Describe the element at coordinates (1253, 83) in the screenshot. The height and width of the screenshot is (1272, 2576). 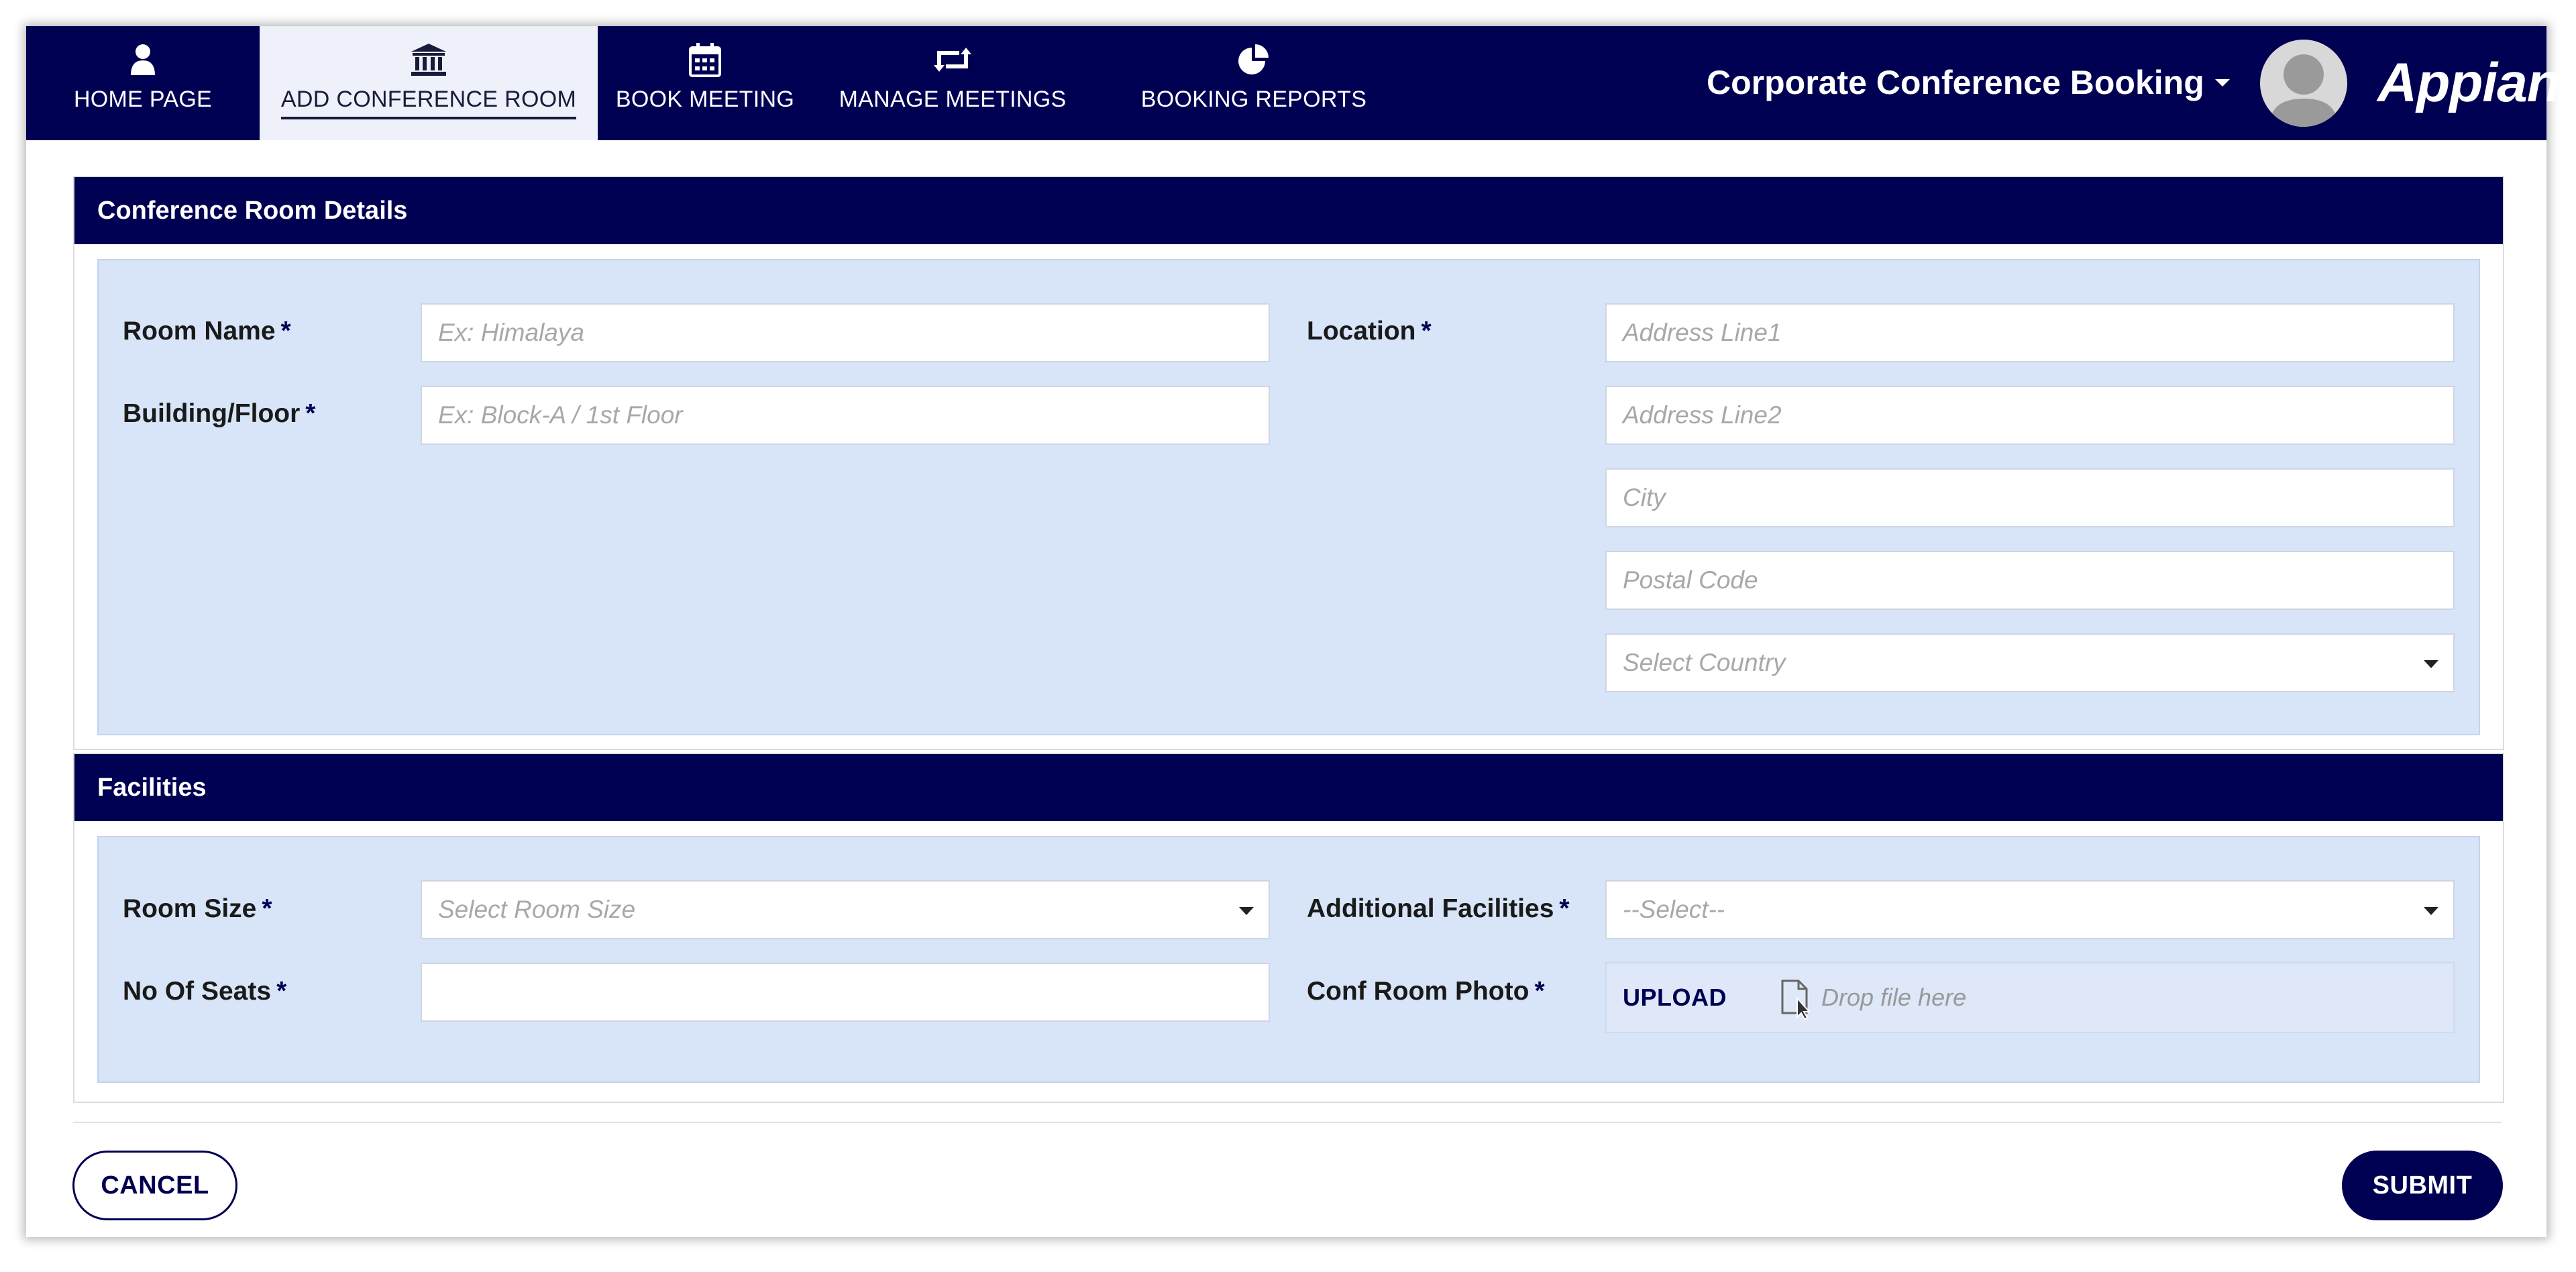
I see `tab-booking-reports: BOOKING REPORTS` at that location.